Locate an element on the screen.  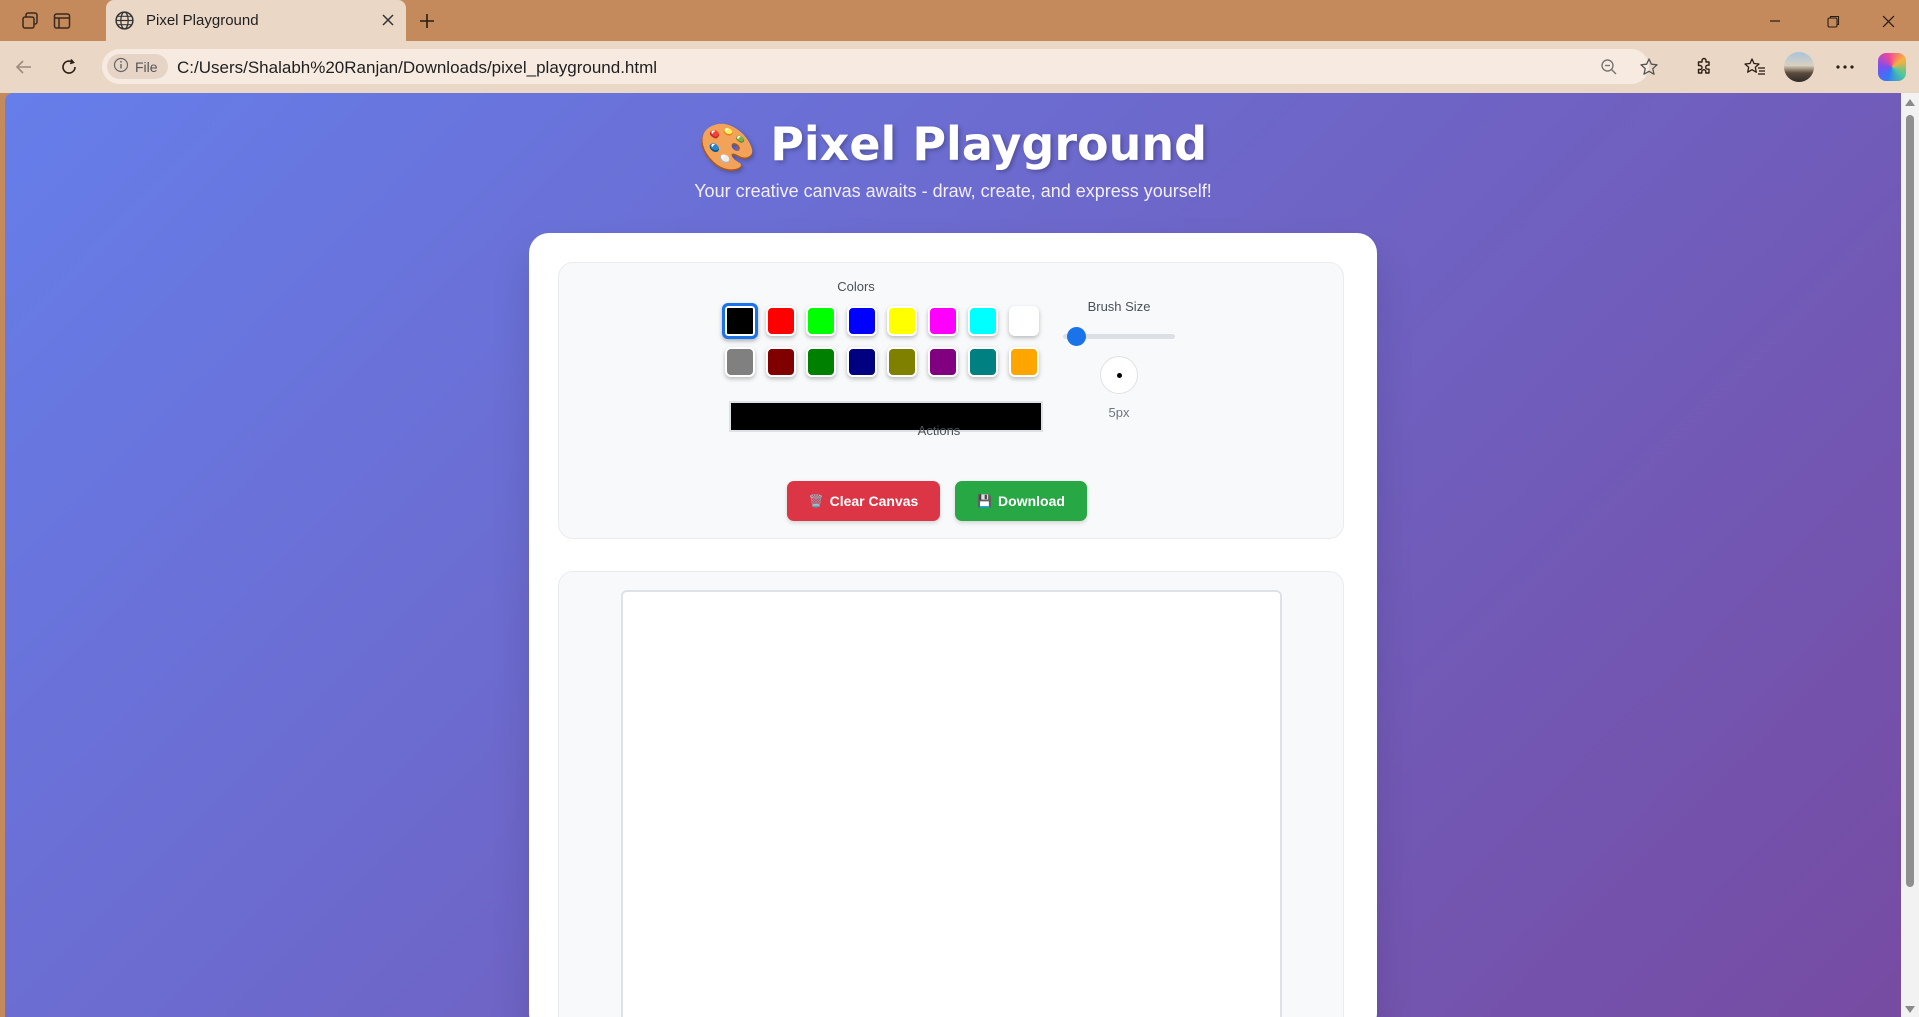
download-label: Download is located at coordinates (1031, 501).